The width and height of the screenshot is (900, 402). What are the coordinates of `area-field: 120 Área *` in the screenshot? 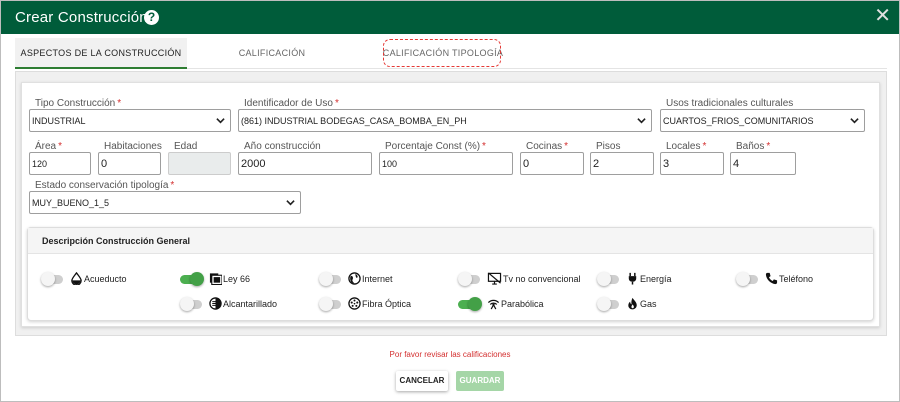 It's located at (60, 158).